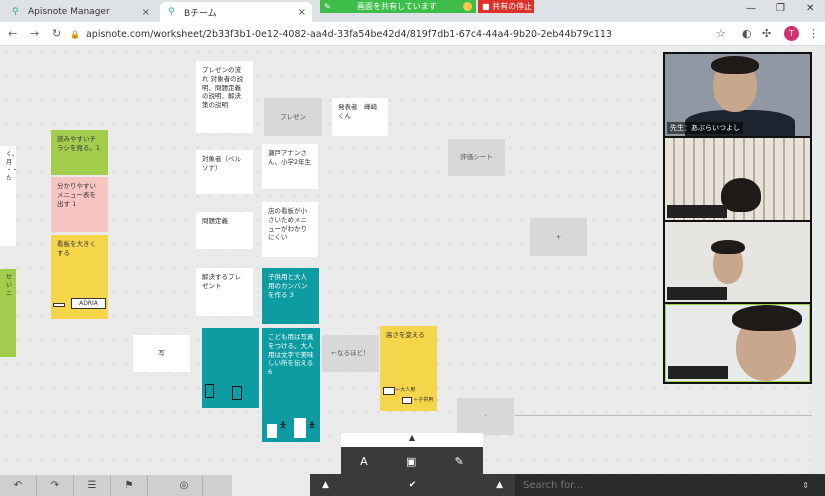 The width and height of the screenshot is (825, 496). What do you see at coordinates (459, 461) in the screenshot?
I see `pen-tool-icon: ✎` at bounding box center [459, 461].